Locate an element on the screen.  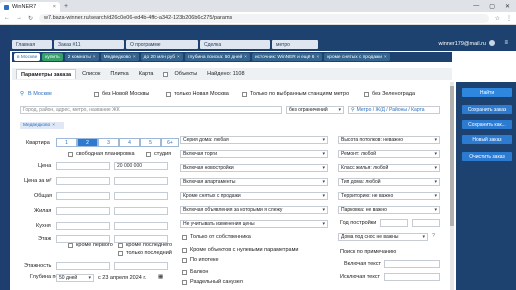
rooms-option-6plus: 6+ is located at coordinates (170, 142).